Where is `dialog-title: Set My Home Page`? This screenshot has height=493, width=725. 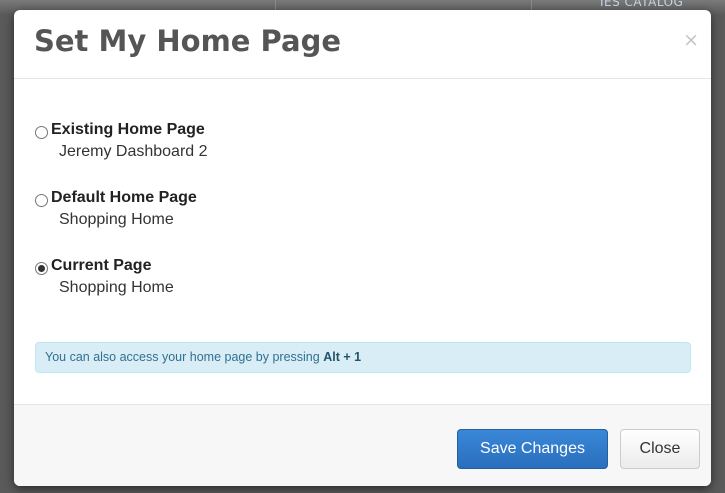 dialog-title: Set My Home Page is located at coordinates (188, 41).